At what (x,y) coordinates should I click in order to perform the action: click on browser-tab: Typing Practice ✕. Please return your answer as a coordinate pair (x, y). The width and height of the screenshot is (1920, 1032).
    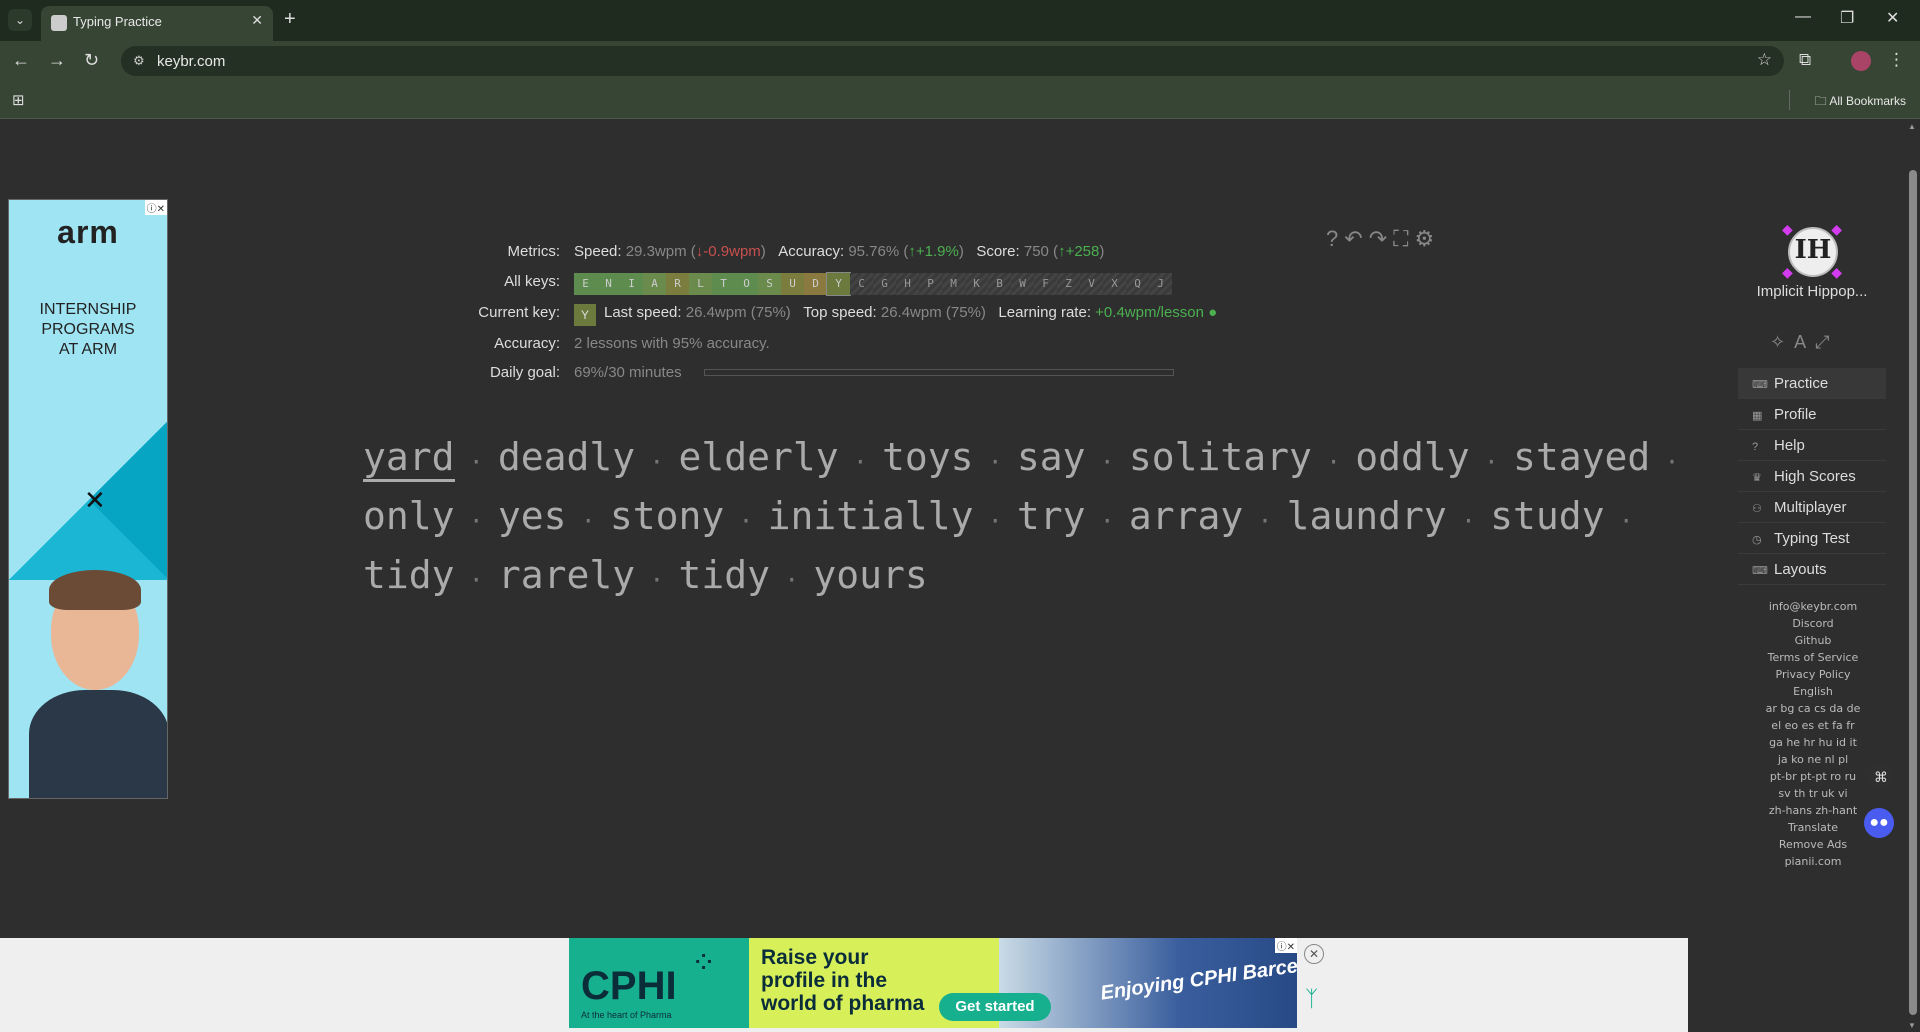
    Looking at the image, I should click on (157, 23).